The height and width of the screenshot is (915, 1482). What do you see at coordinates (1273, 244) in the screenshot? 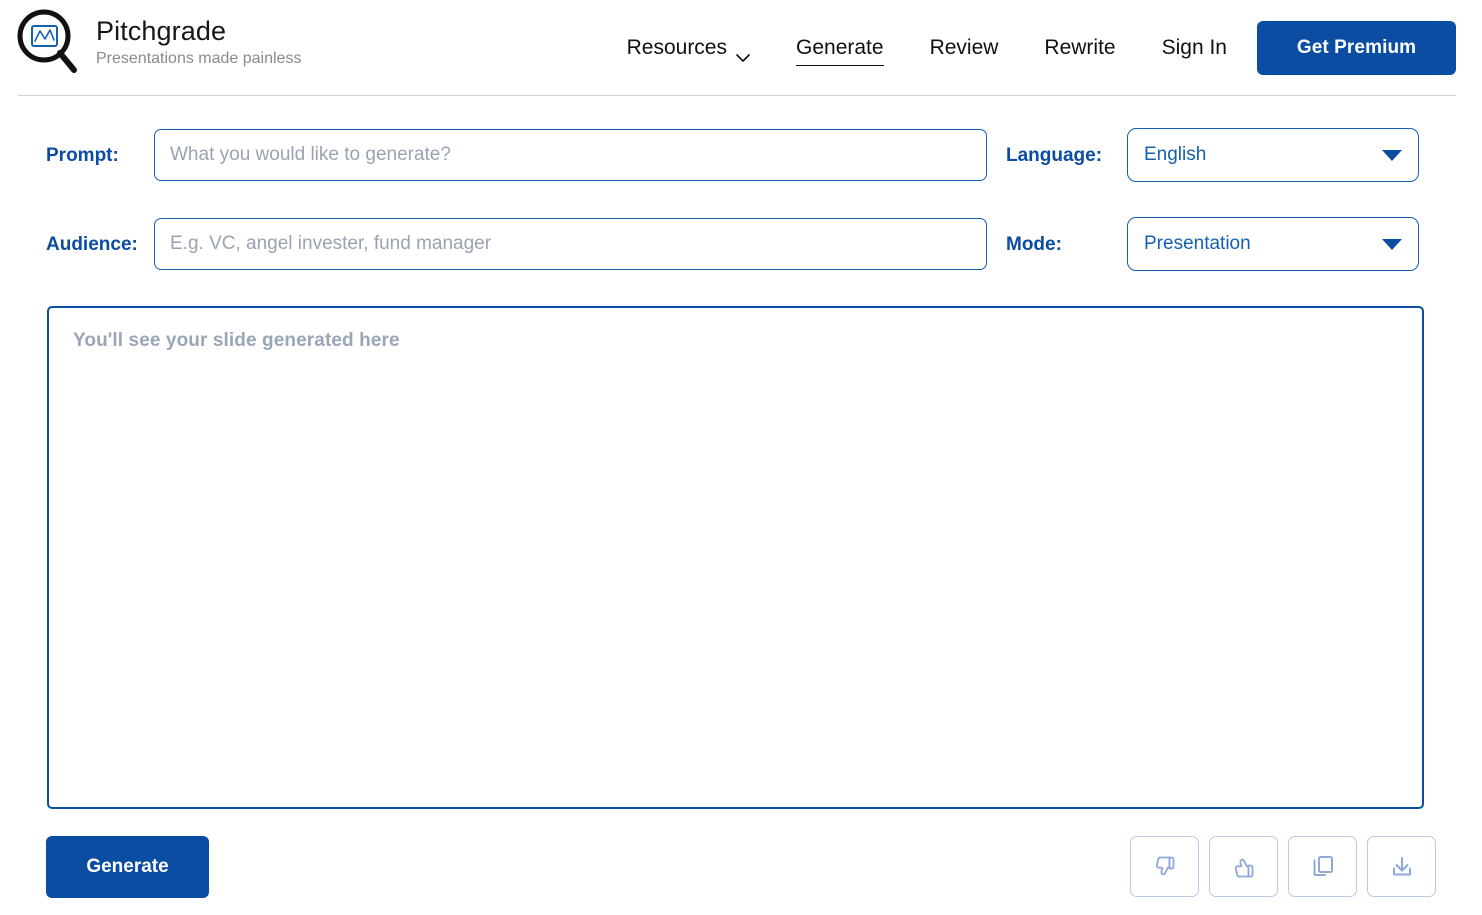
I see `mode-select: Presentation` at bounding box center [1273, 244].